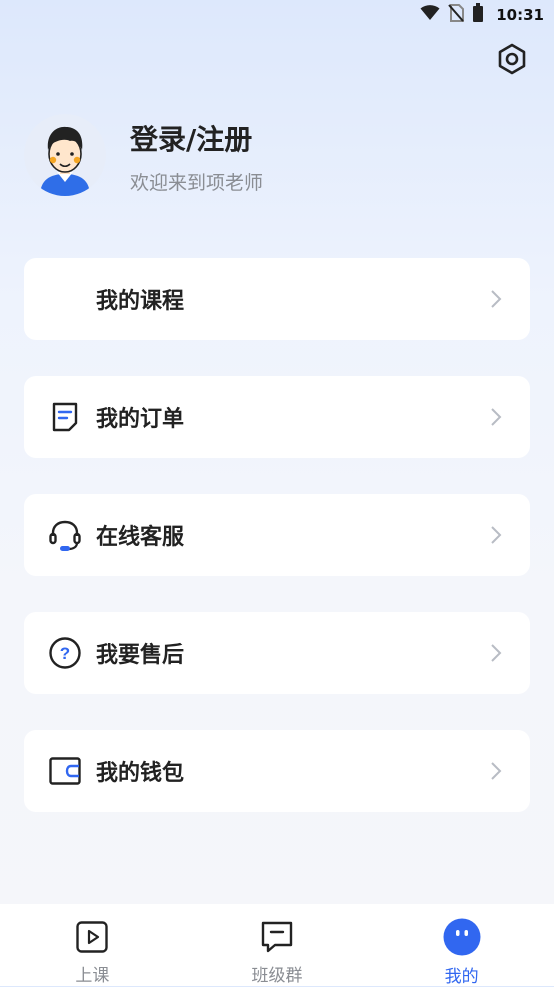 This screenshot has width=554, height=987. Describe the element at coordinates (461, 977) in the screenshot. I see `tab-label: 我的` at that location.